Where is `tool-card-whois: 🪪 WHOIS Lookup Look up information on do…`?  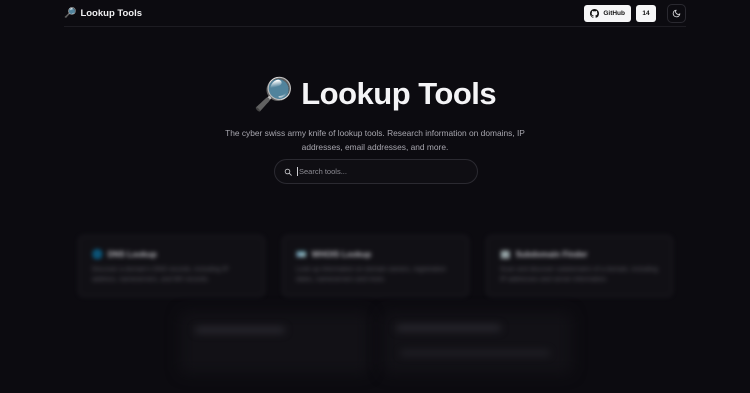 tool-card-whois: 🪪 WHOIS Lookup Look up information on do… is located at coordinates (375, 266).